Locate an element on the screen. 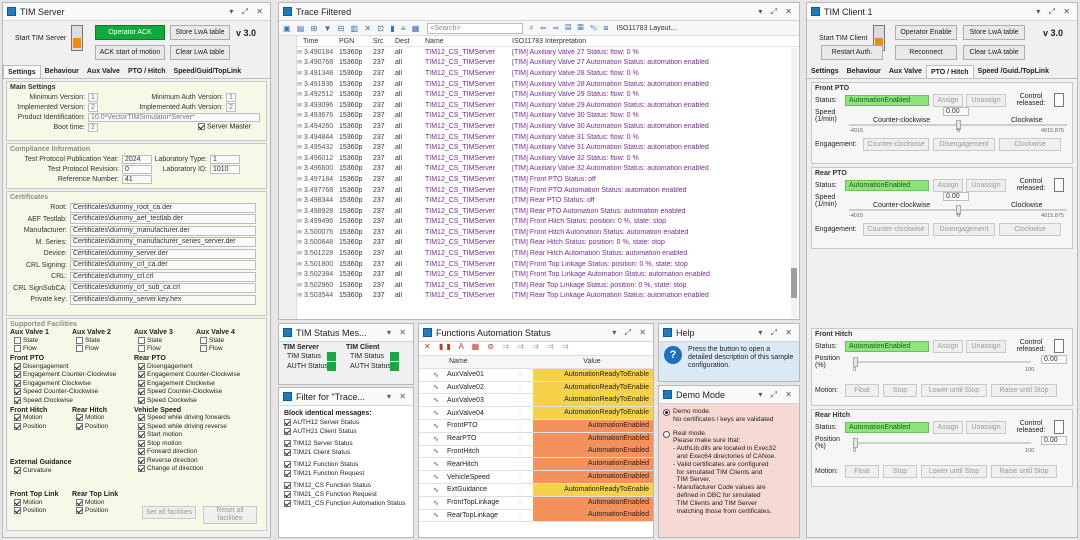 This screenshot has width=1080, height=540. col-interpretation: ISO11783 Interpretation is located at coordinates (632, 41).